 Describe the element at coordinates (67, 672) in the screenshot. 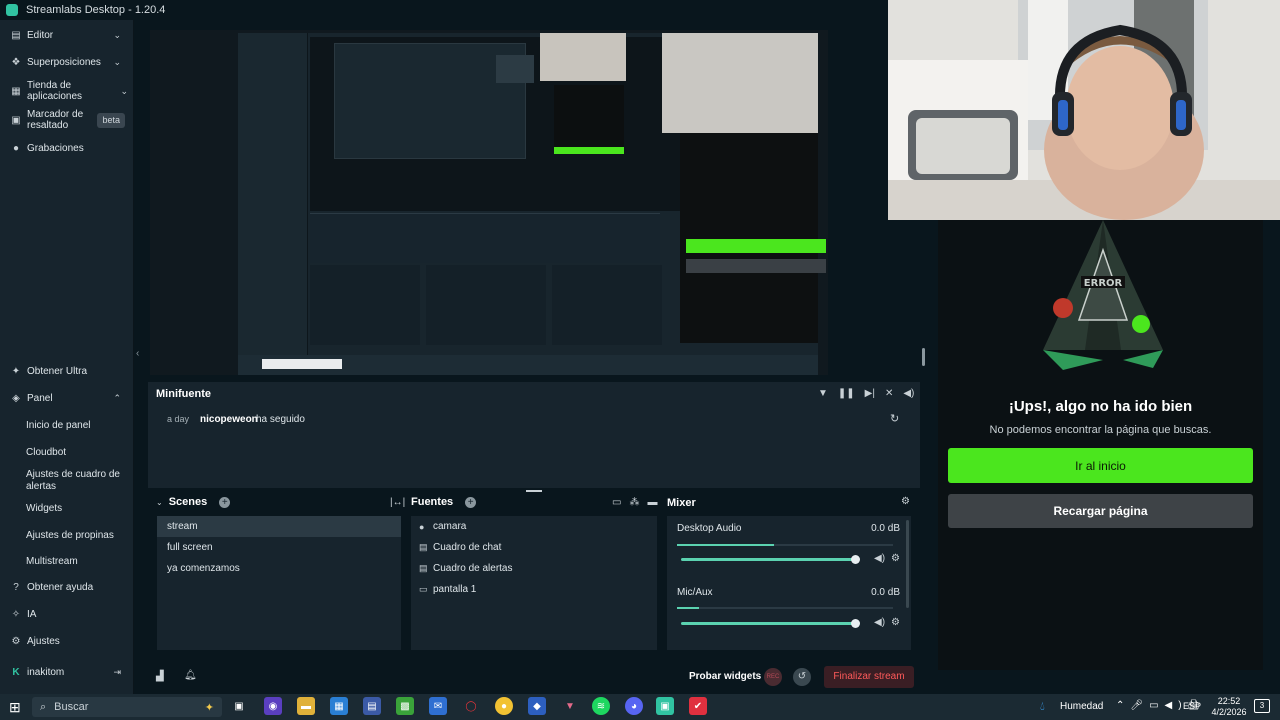

I see `sidebar-user: K inakitom ⇥` at that location.